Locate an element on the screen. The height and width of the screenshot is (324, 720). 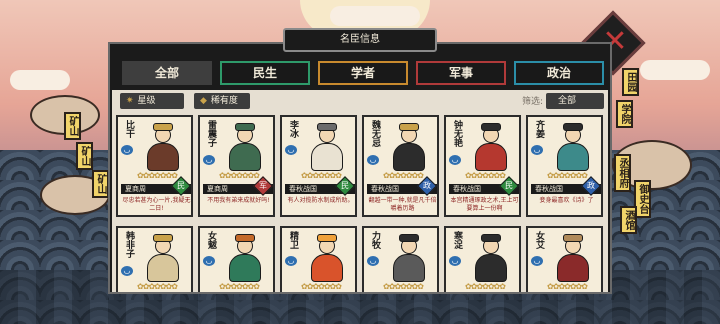
sort-rarity-label: 稀有度 is located at coordinates (224, 101).